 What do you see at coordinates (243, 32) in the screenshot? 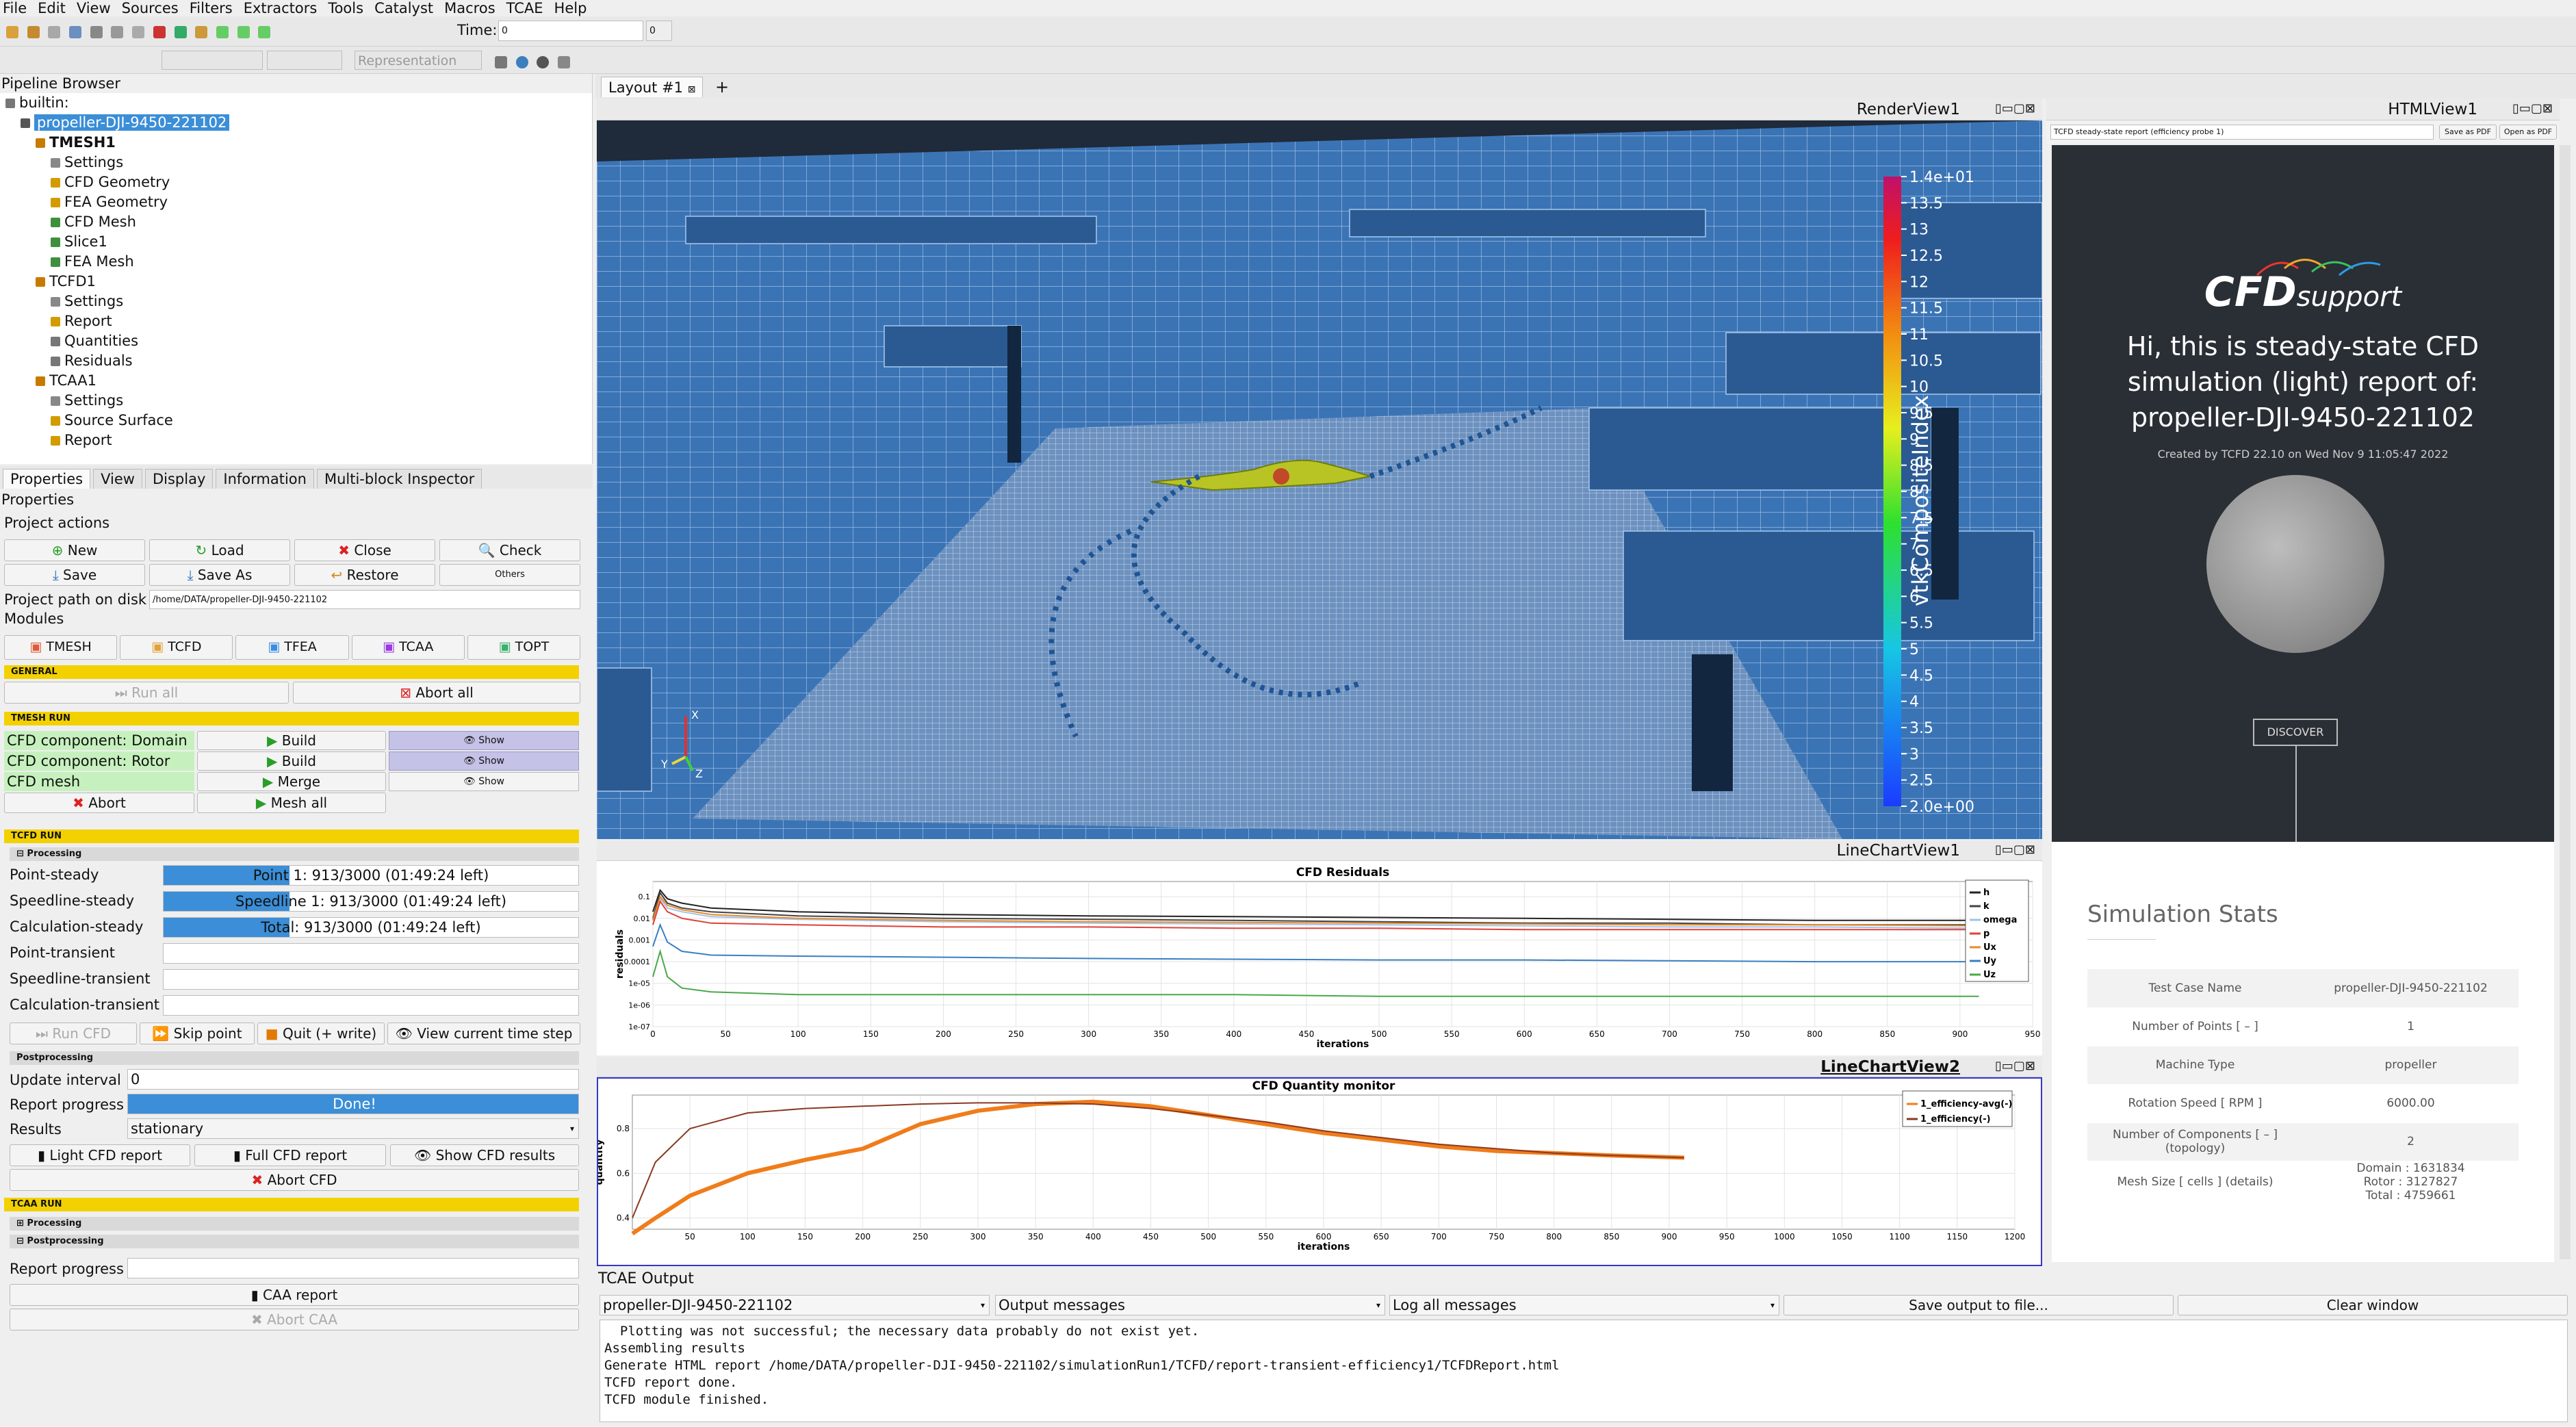
I see `play-icon` at bounding box center [243, 32].